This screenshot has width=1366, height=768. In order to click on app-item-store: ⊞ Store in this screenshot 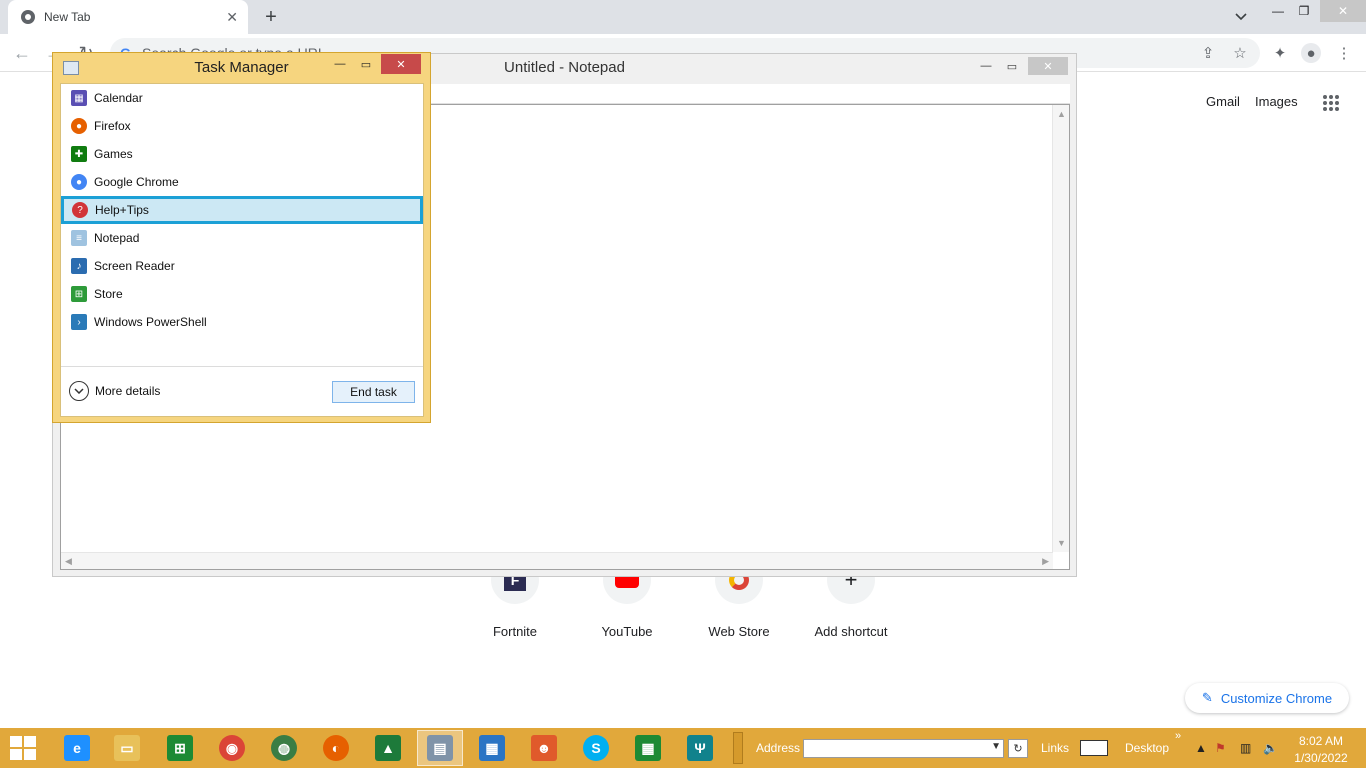, I will do `click(242, 294)`.